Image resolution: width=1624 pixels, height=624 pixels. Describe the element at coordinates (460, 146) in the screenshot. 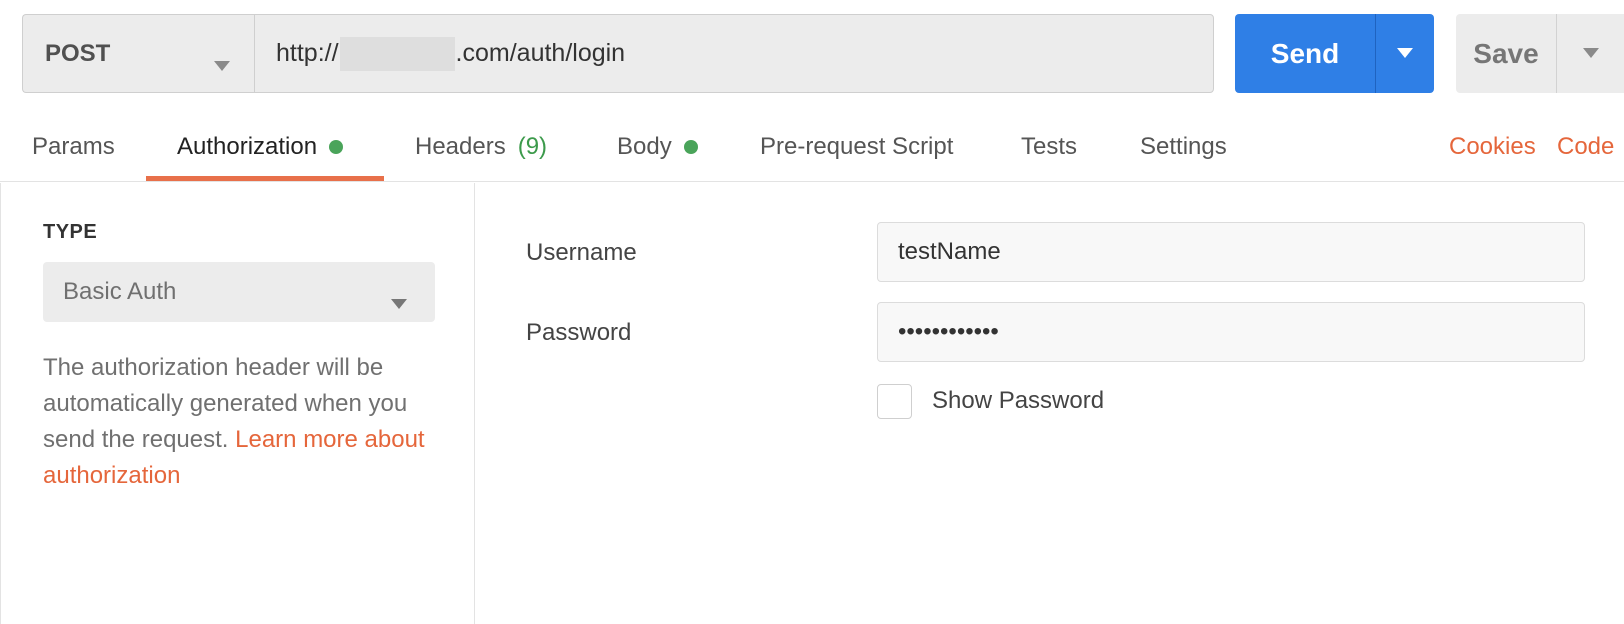

I see `tab-label: Headers` at that location.